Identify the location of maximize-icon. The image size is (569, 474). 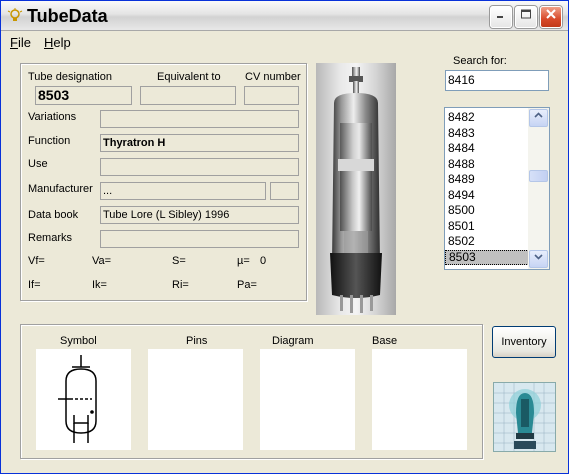
(526, 16).